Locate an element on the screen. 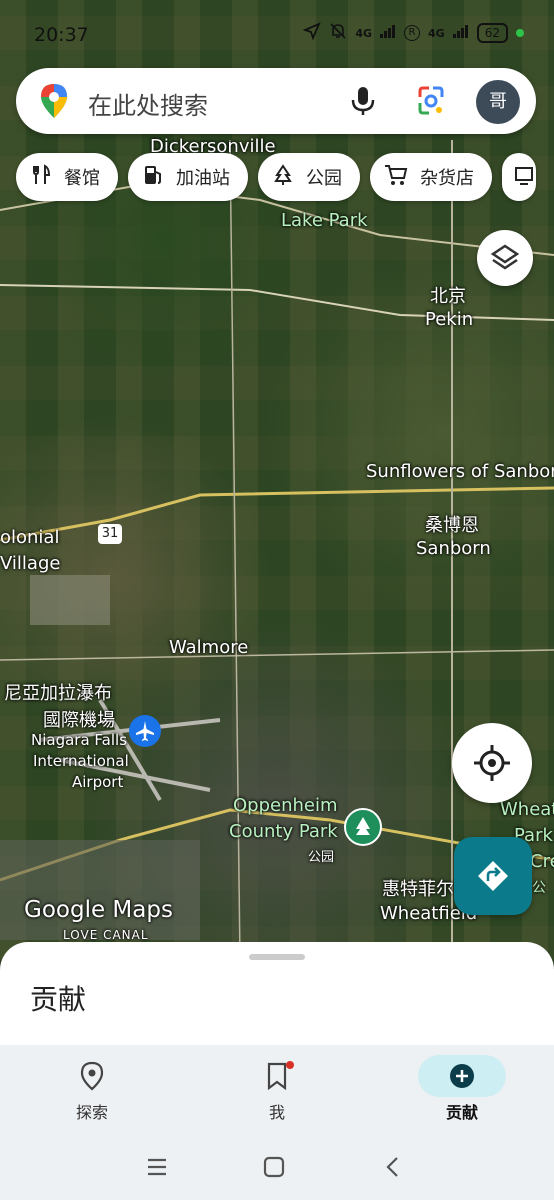 This screenshot has width=554, height=1200. home-icon is located at coordinates (274, 1169).